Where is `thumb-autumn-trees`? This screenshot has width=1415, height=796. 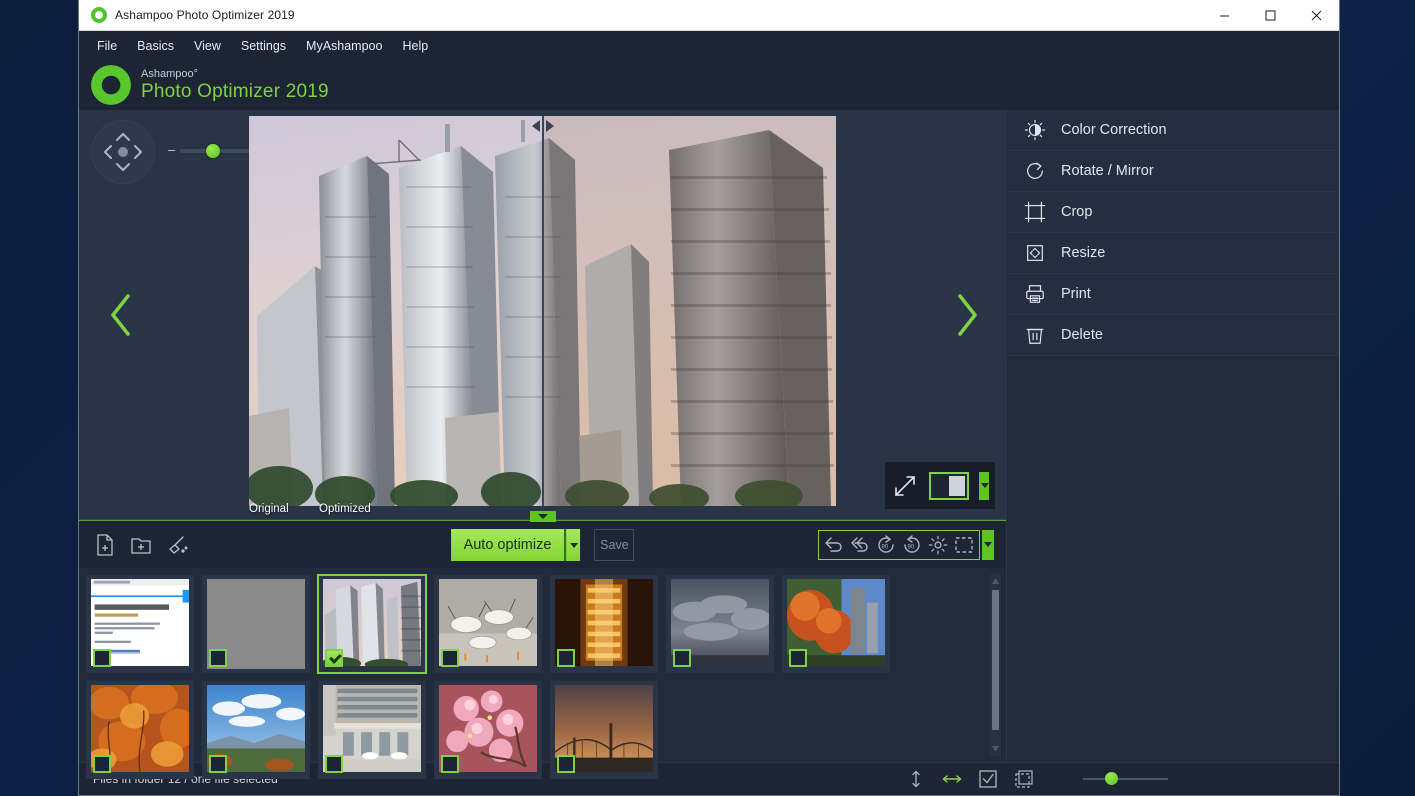 thumb-autumn-trees is located at coordinates (836, 624).